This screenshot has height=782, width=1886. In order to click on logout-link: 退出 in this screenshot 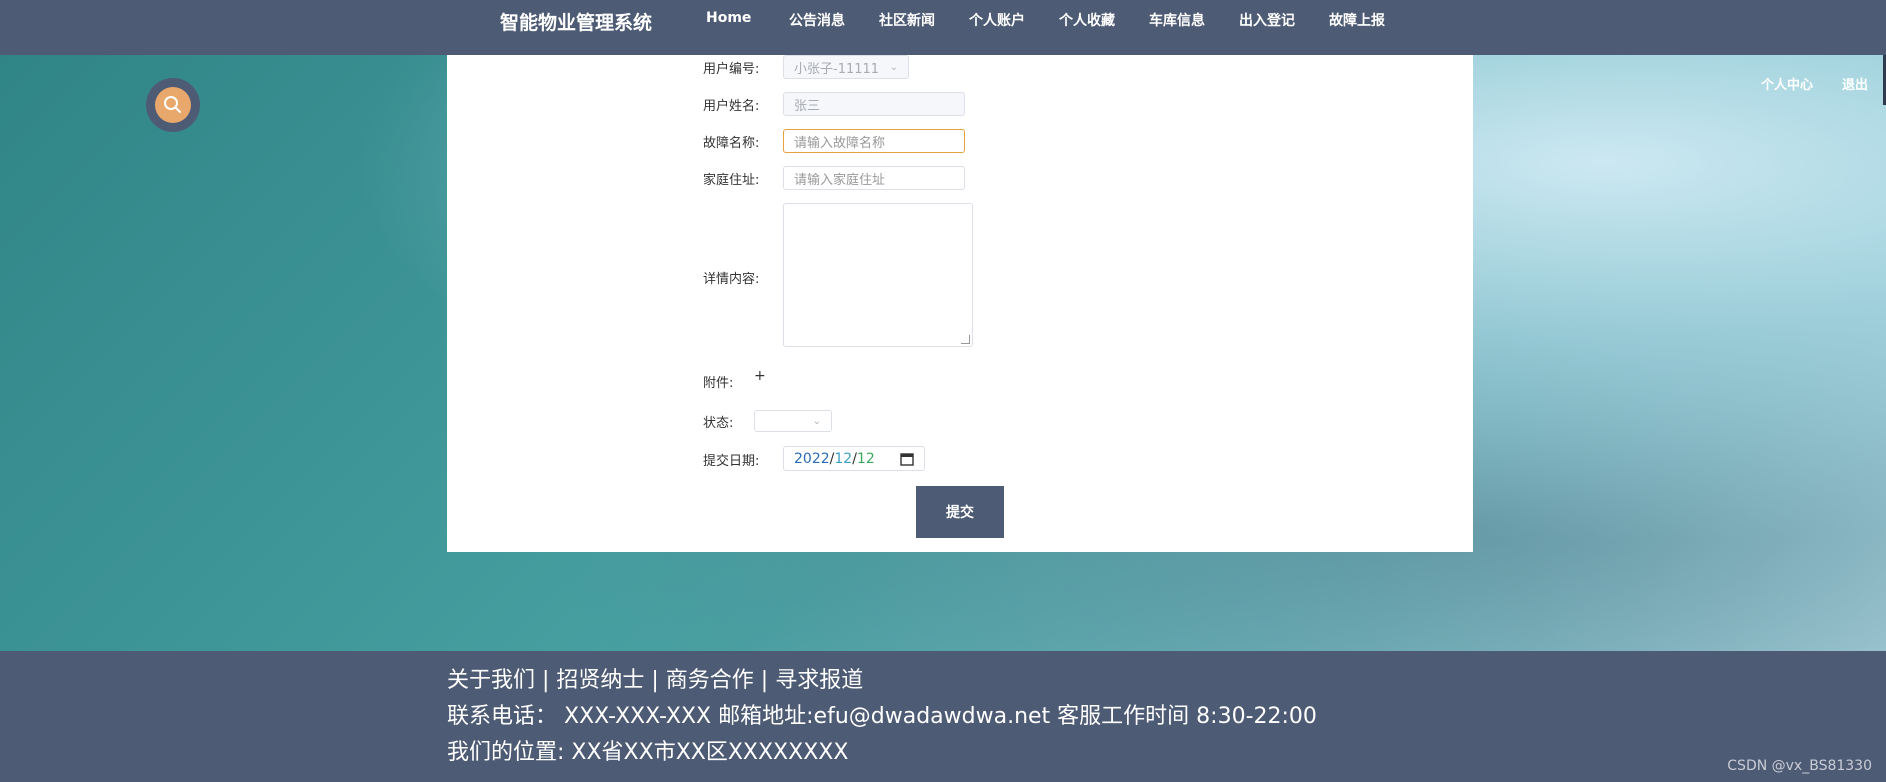, I will do `click(1855, 83)`.